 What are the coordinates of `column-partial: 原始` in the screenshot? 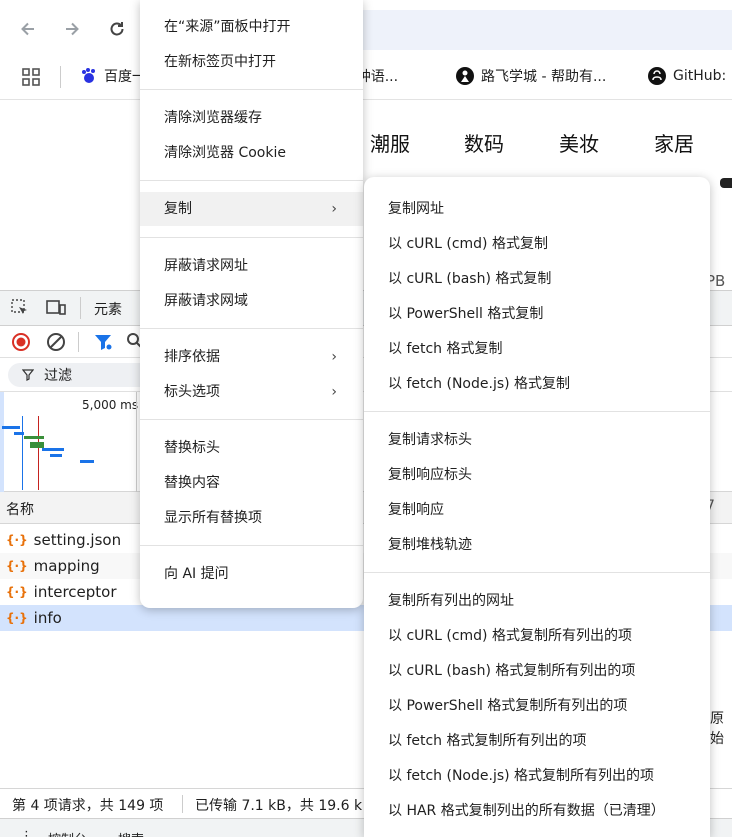 It's located at (717, 729).